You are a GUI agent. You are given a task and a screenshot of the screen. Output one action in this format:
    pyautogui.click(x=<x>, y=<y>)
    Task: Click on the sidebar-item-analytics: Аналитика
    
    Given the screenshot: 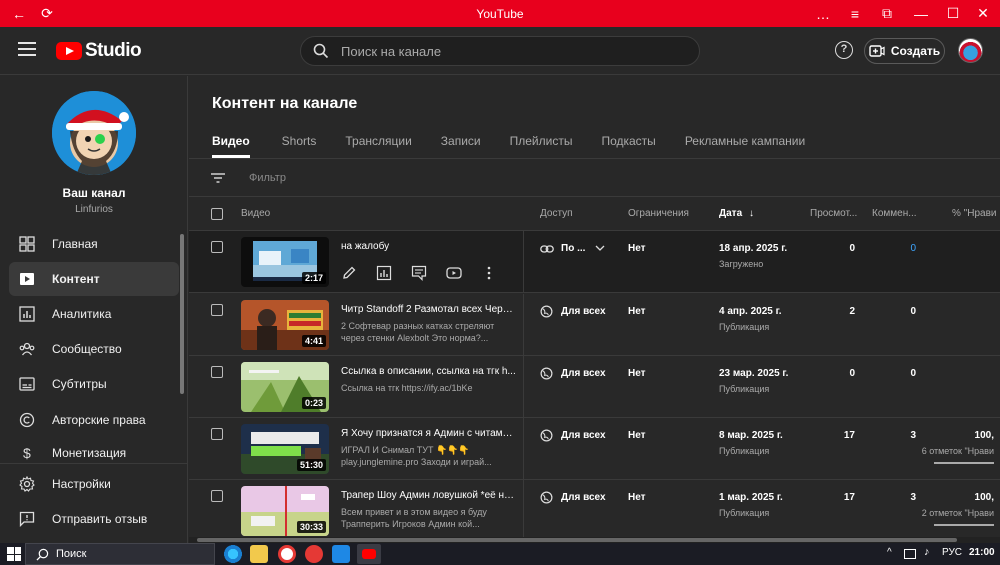 What is the action you would take?
    pyautogui.click(x=94, y=314)
    